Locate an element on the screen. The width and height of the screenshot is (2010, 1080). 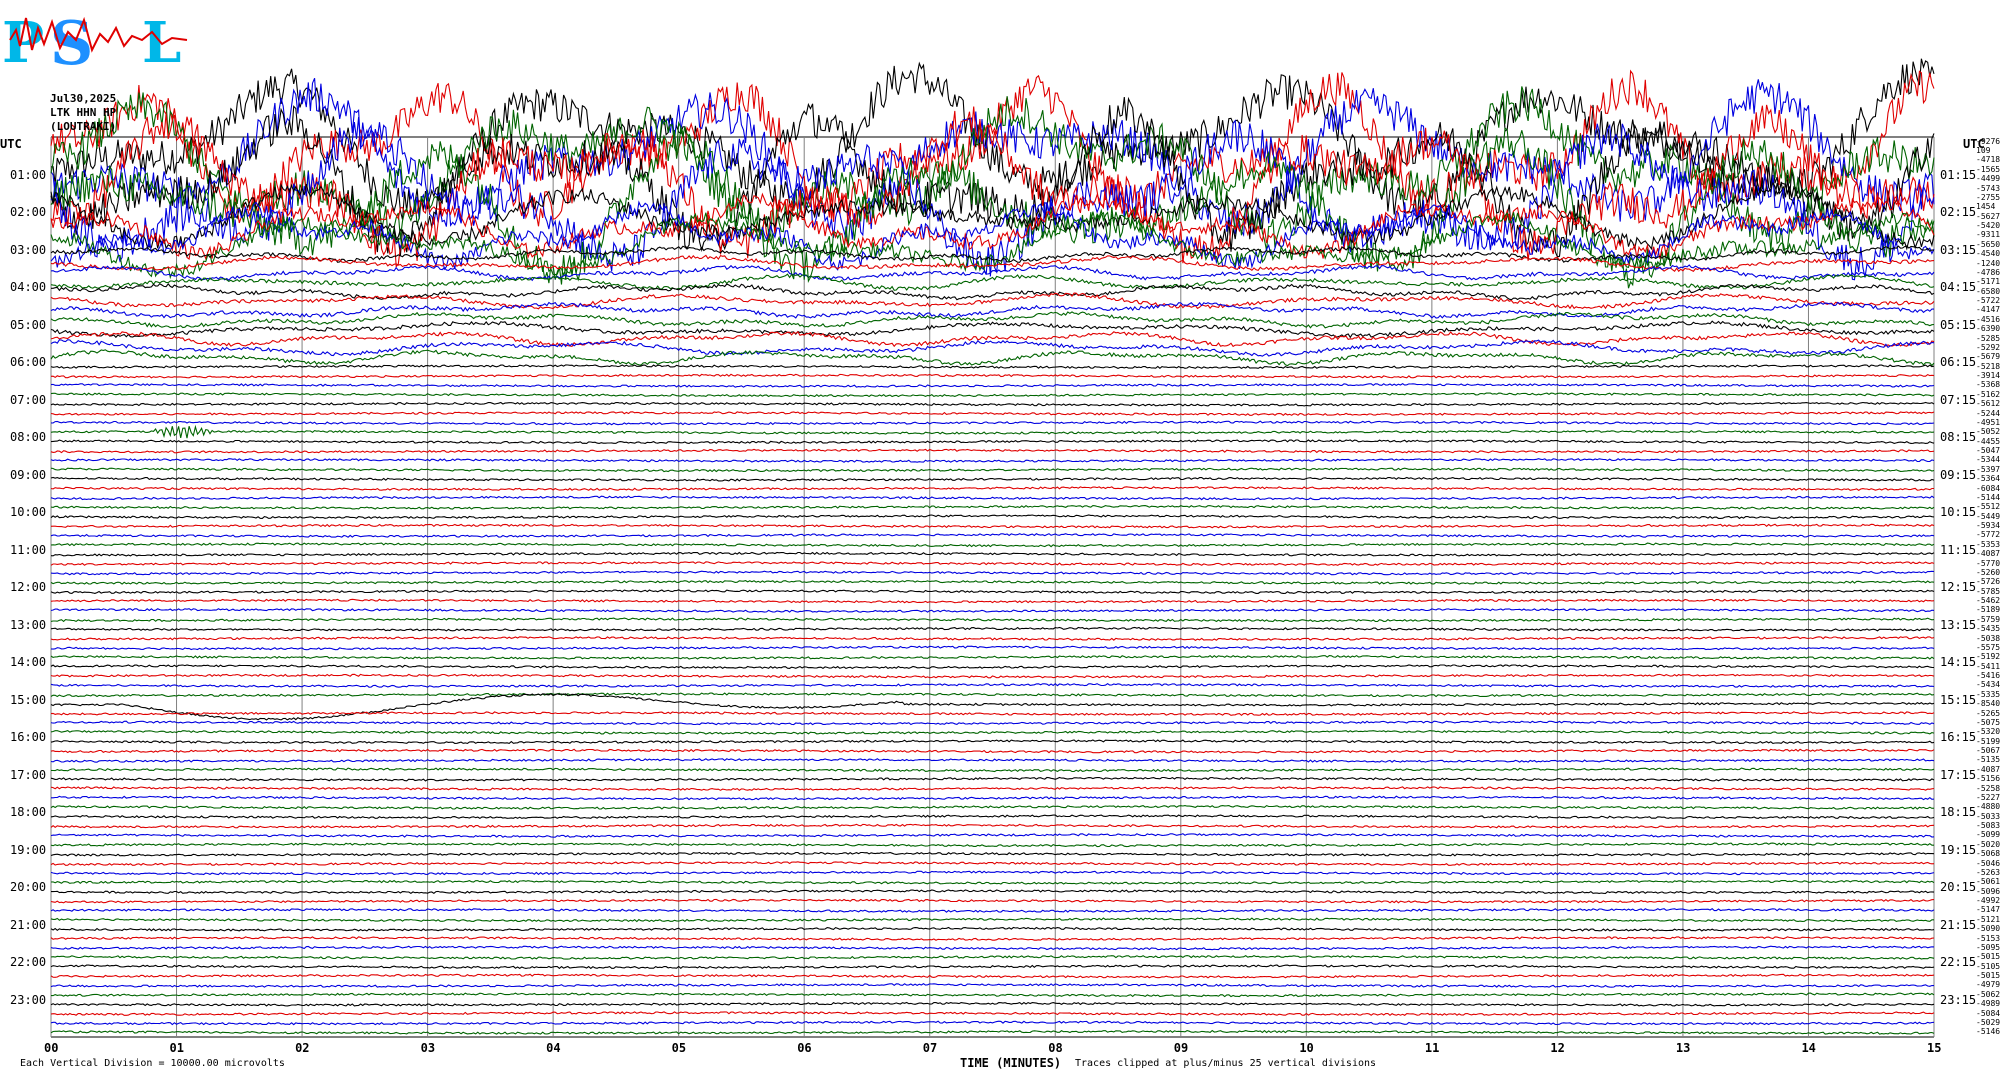
header-location: (LOUTRAKI) is located at coordinates (83, 126).